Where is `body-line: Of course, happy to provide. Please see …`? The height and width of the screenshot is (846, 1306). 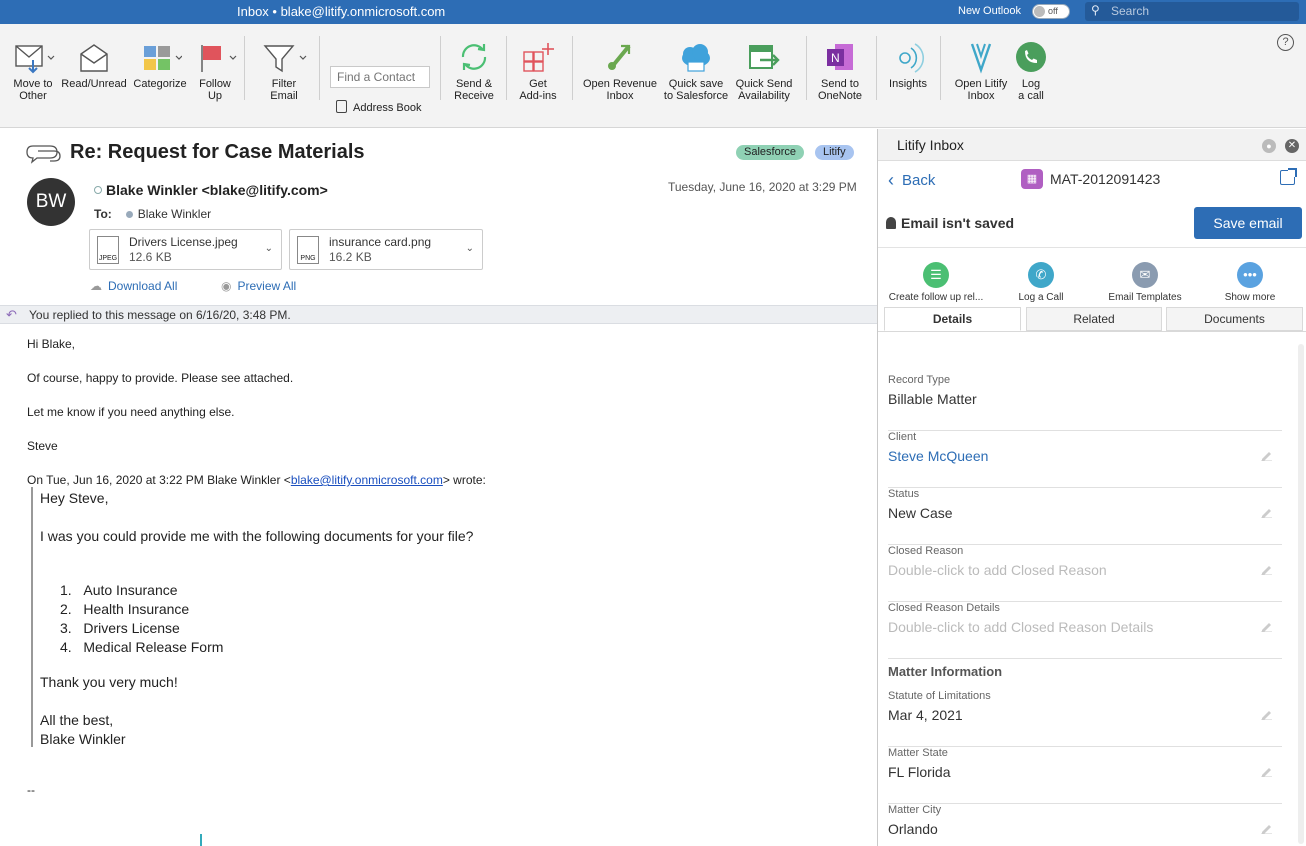
body-line: Of course, happy to provide. Please see … is located at coordinates (160, 378).